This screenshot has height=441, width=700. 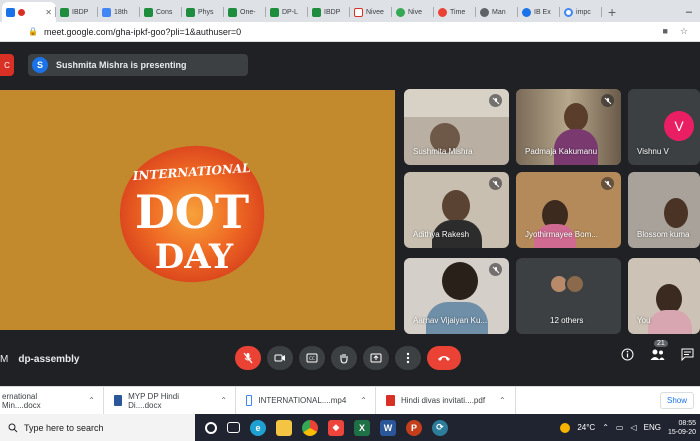 What do you see at coordinates (371, 12) in the screenshot?
I see `browser-tab: Nivee` at bounding box center [371, 12].